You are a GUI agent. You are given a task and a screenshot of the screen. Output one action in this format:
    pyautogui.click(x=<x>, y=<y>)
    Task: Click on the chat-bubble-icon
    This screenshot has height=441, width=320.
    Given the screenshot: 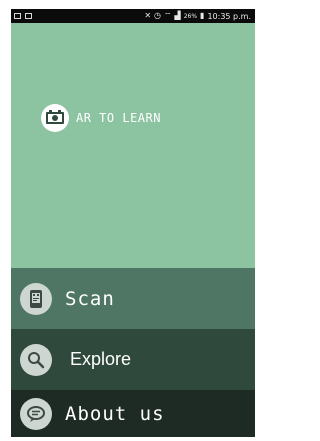 What is the action you would take?
    pyautogui.click(x=36, y=413)
    